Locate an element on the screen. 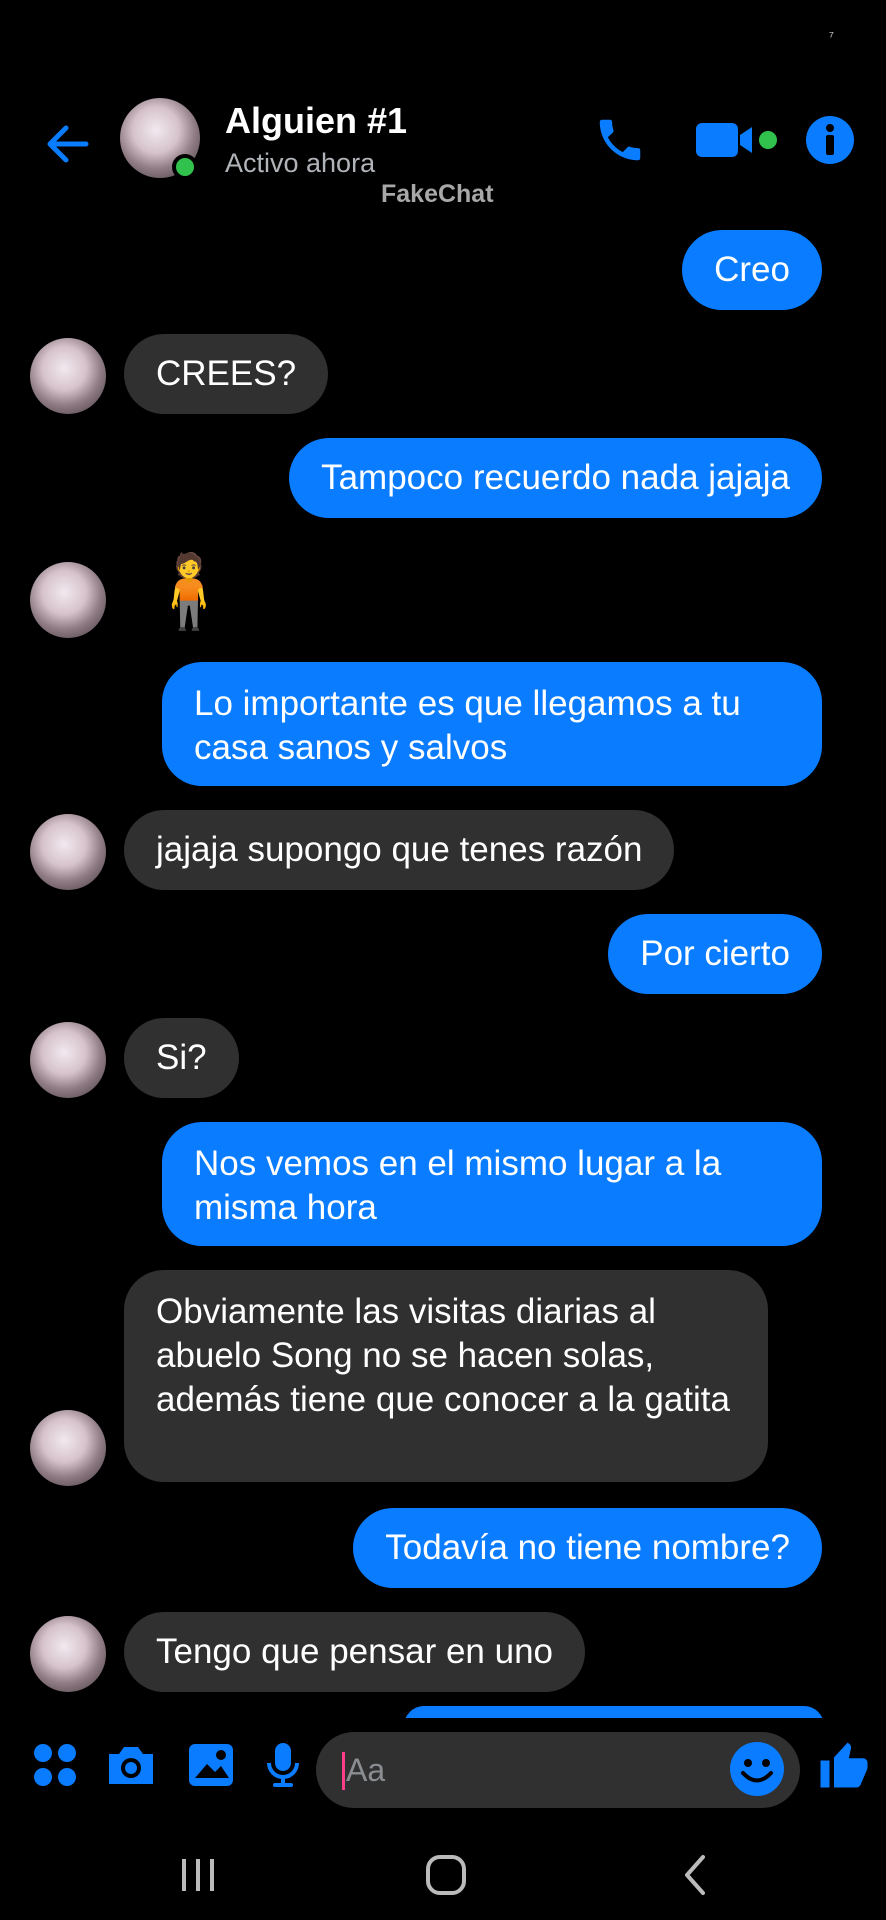 The width and height of the screenshot is (886, 1920). call-button is located at coordinates (620, 140).